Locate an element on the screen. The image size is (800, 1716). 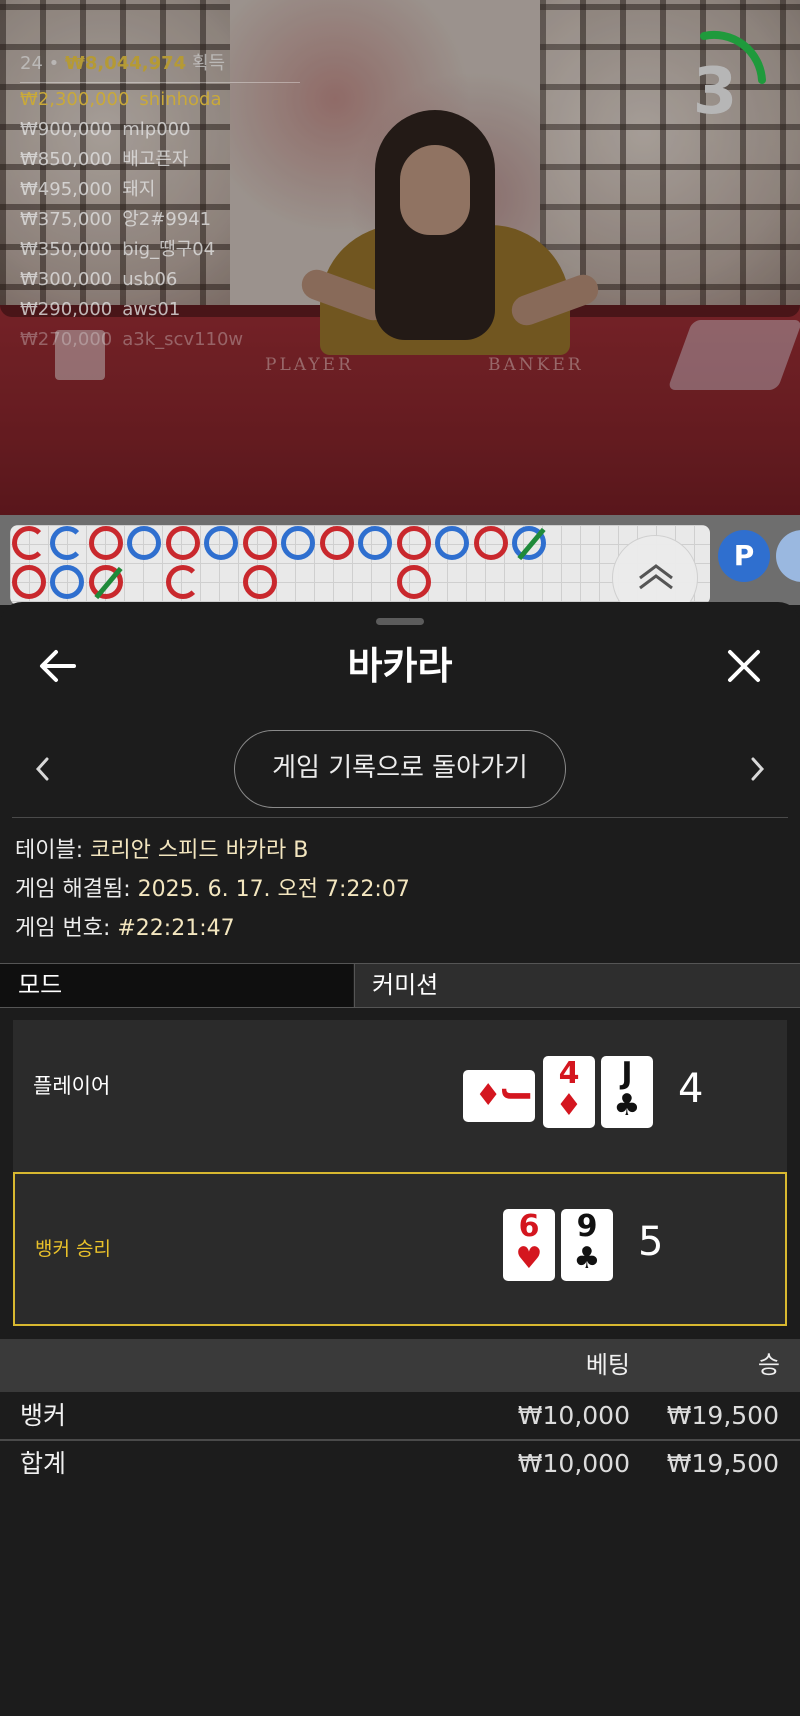
chevron-right-icon is located at coordinates (758, 769).